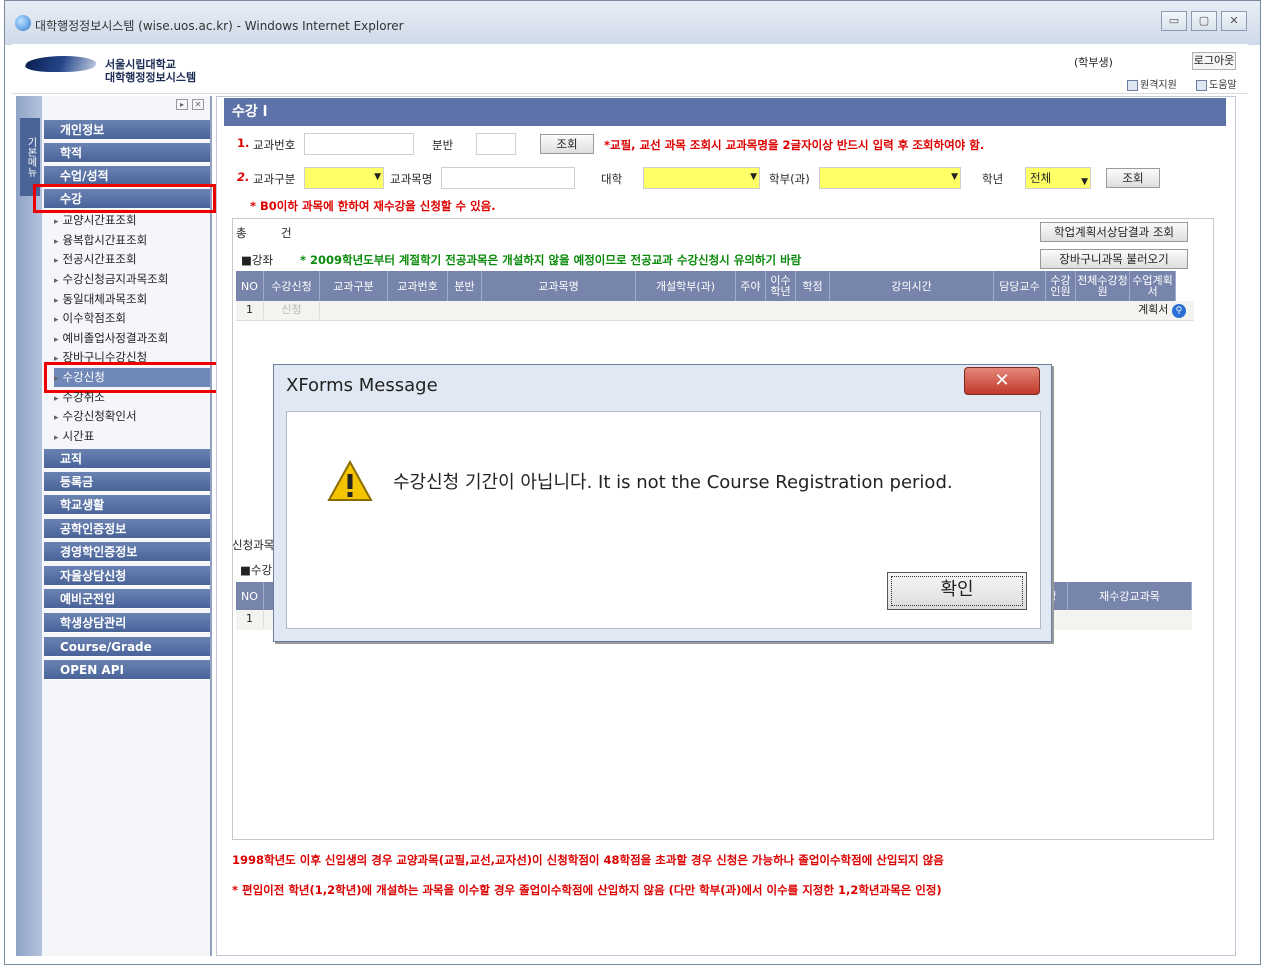  What do you see at coordinates (286, 233) in the screenshot?
I see `count-label: 건` at bounding box center [286, 233].